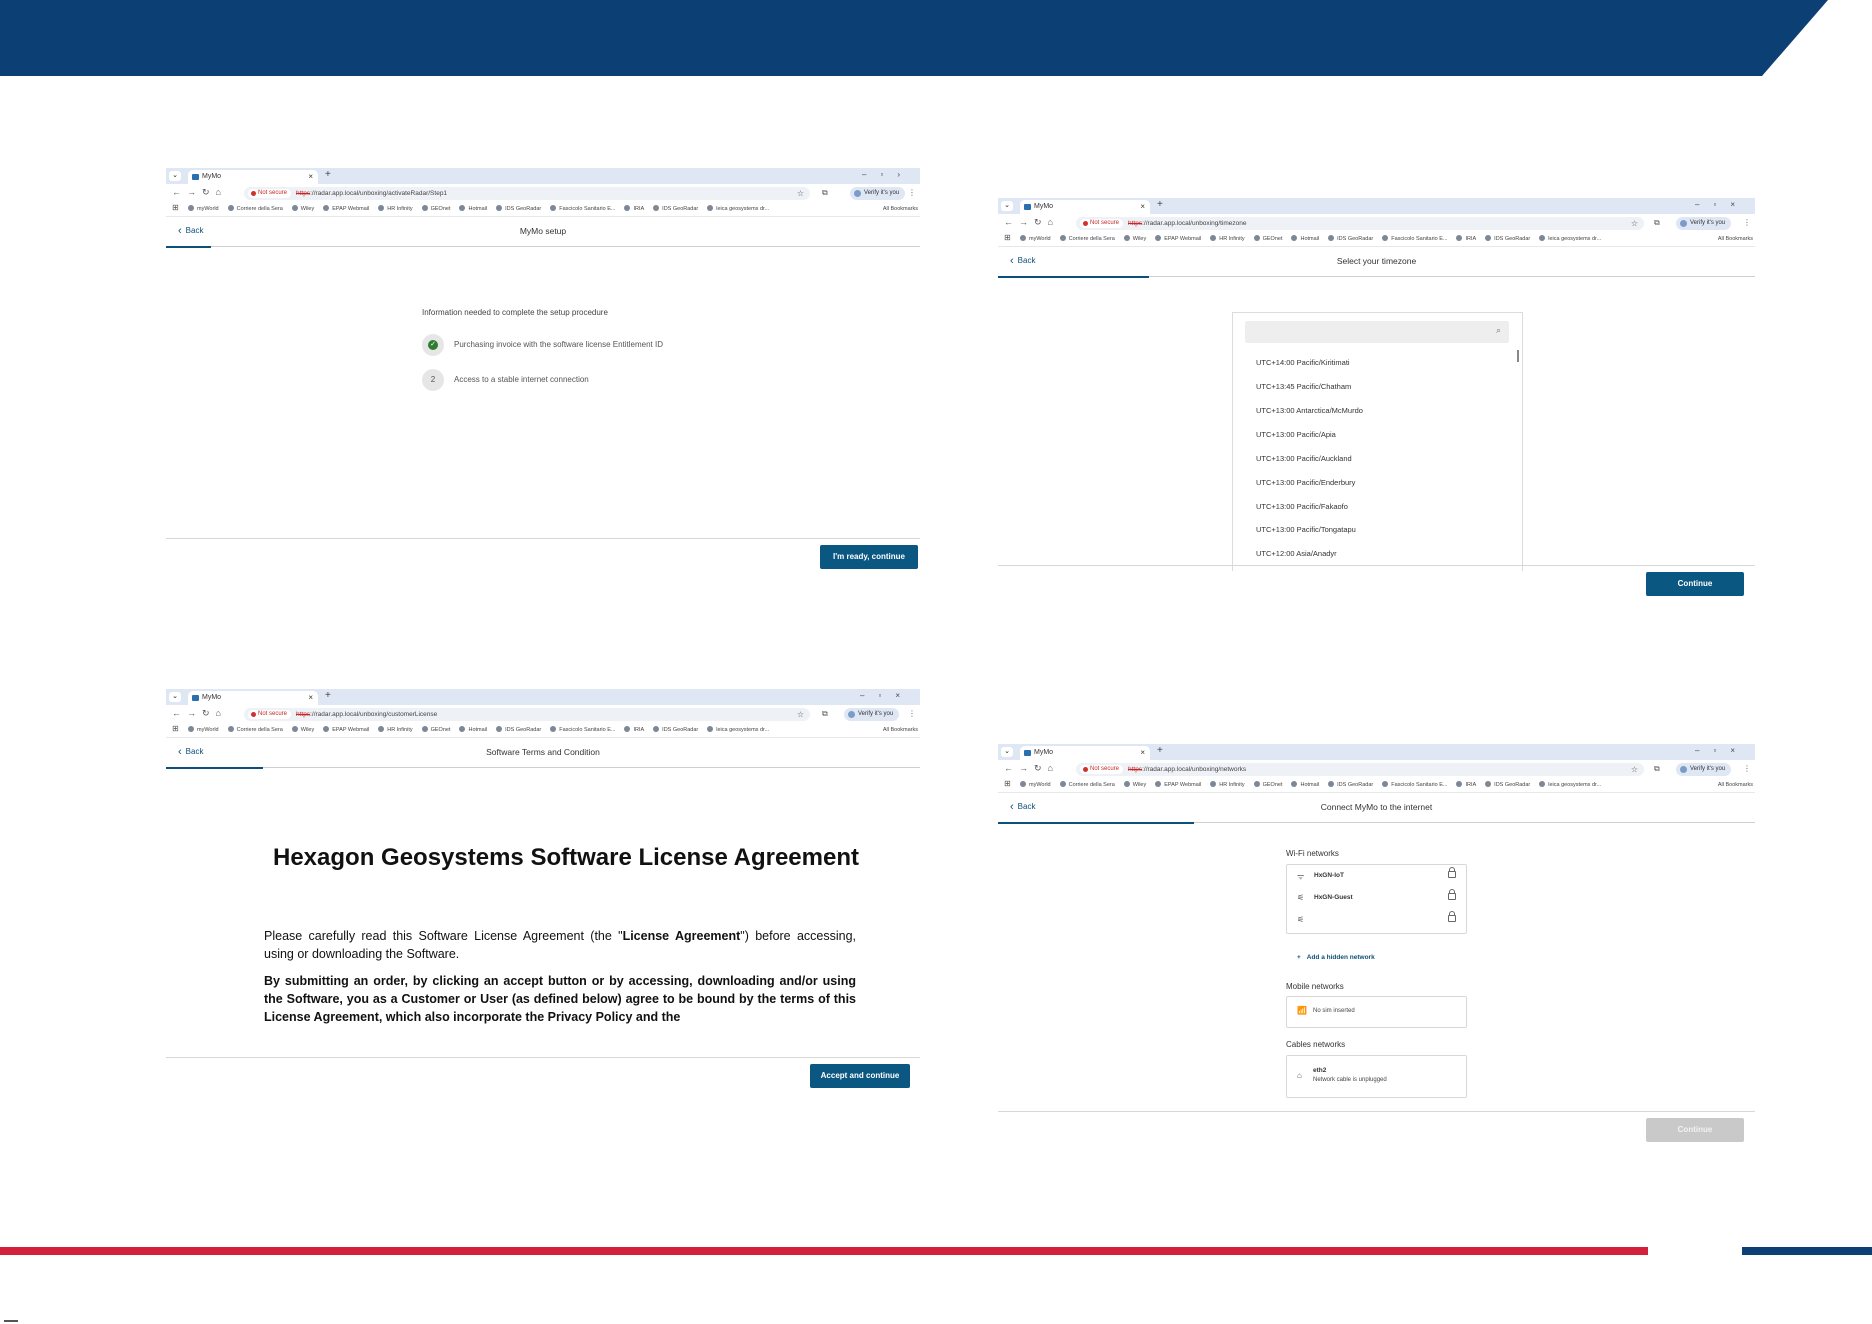 The width and height of the screenshot is (1872, 1324). I want to click on timezone-option: UTC+13:00 Pacific/Apia, so click(1296, 434).